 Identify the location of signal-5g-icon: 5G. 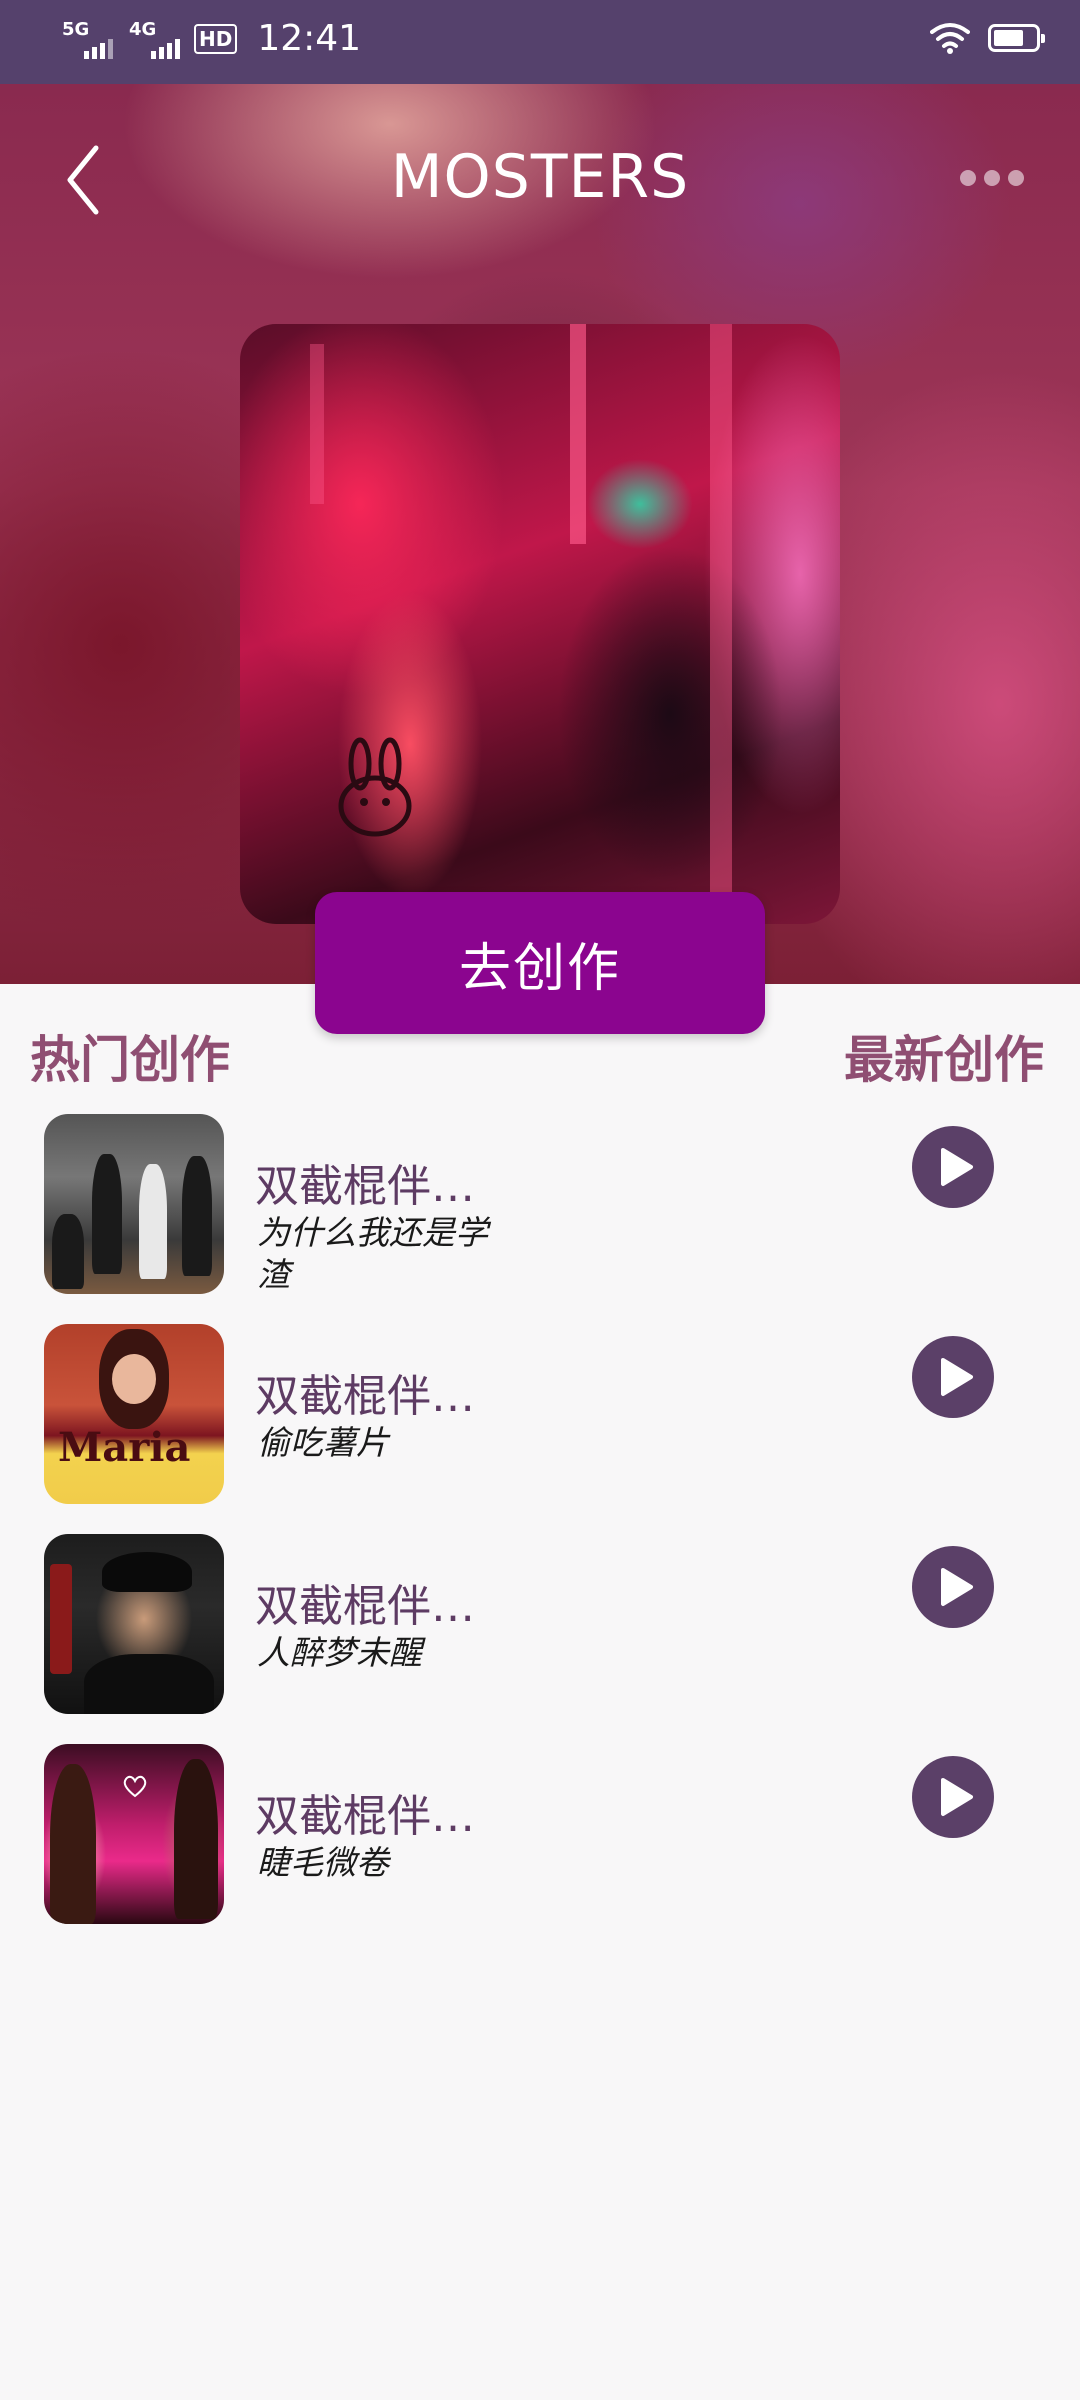
(86, 39).